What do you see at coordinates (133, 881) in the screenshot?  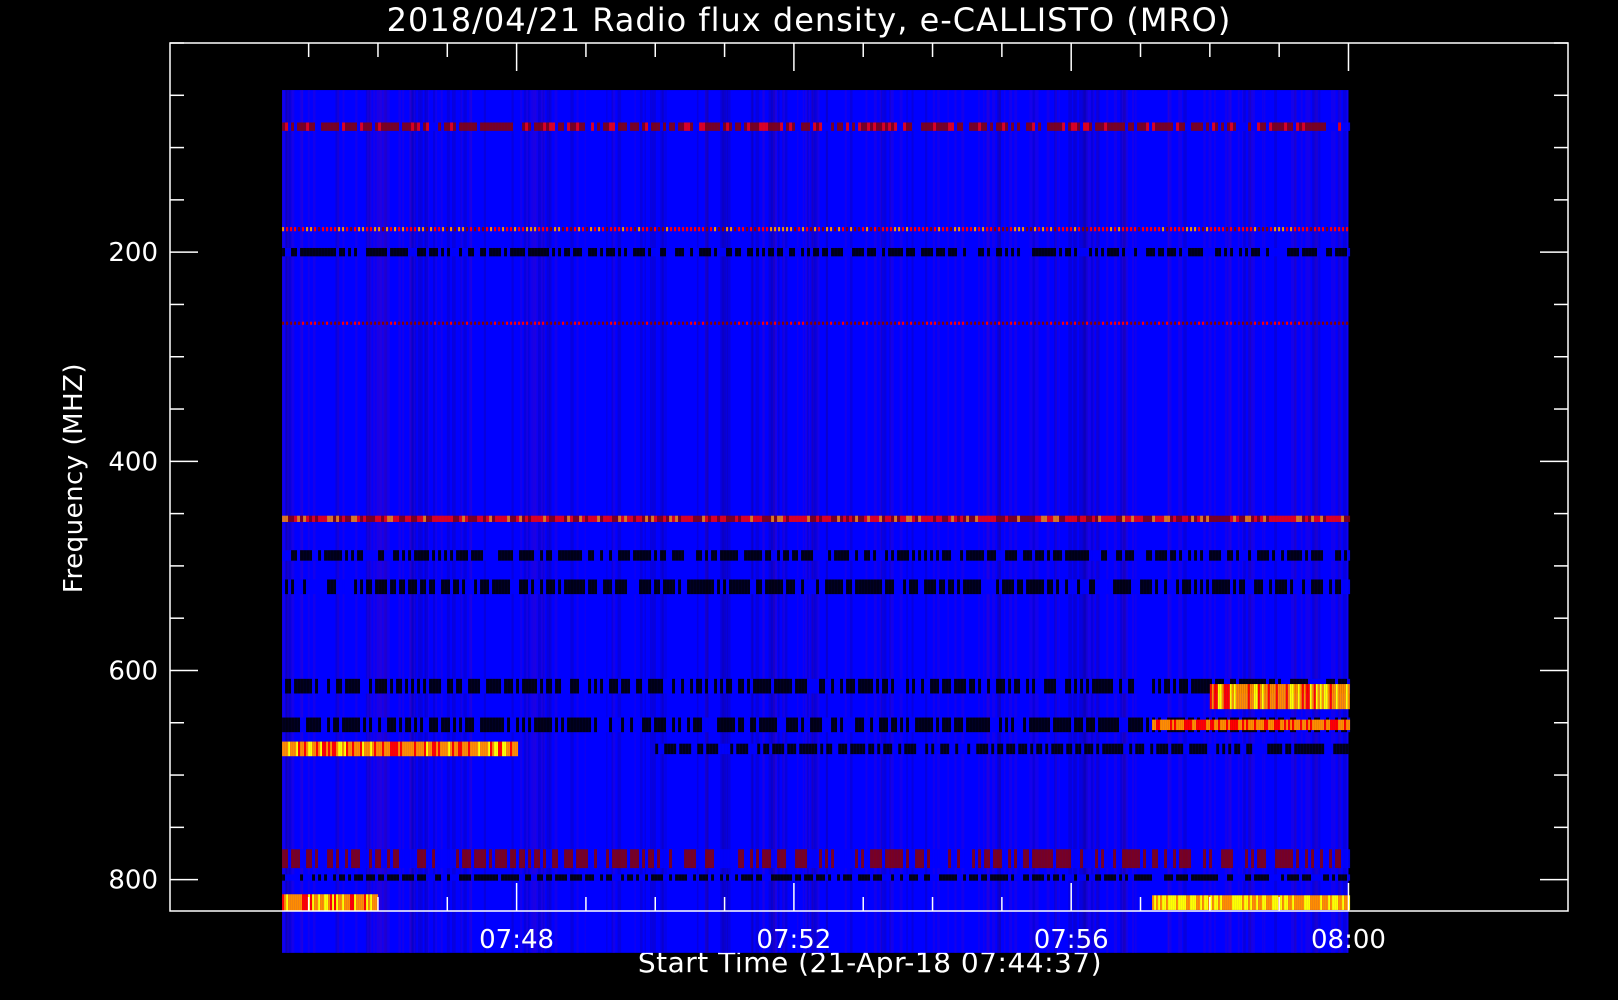 I see `y-tick-label: 800` at bounding box center [133, 881].